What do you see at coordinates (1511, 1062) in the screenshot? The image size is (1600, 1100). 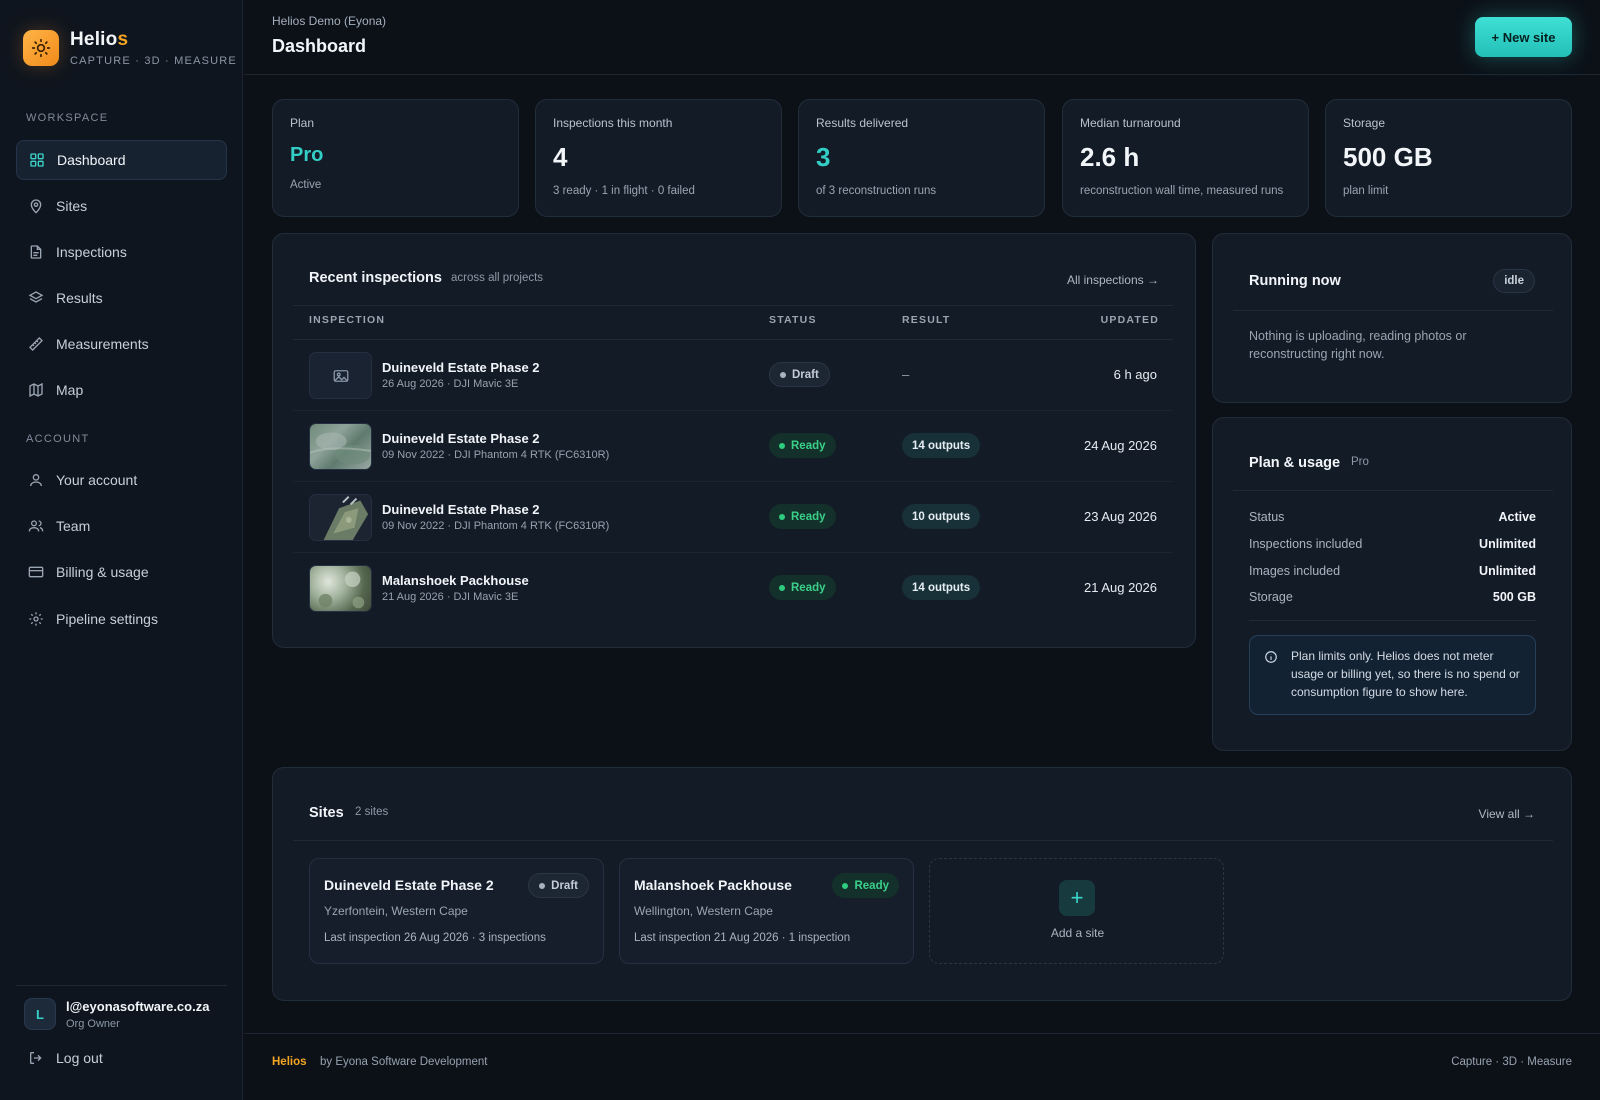 I see `footer-tagline: Capture · 3D · Measure` at bounding box center [1511, 1062].